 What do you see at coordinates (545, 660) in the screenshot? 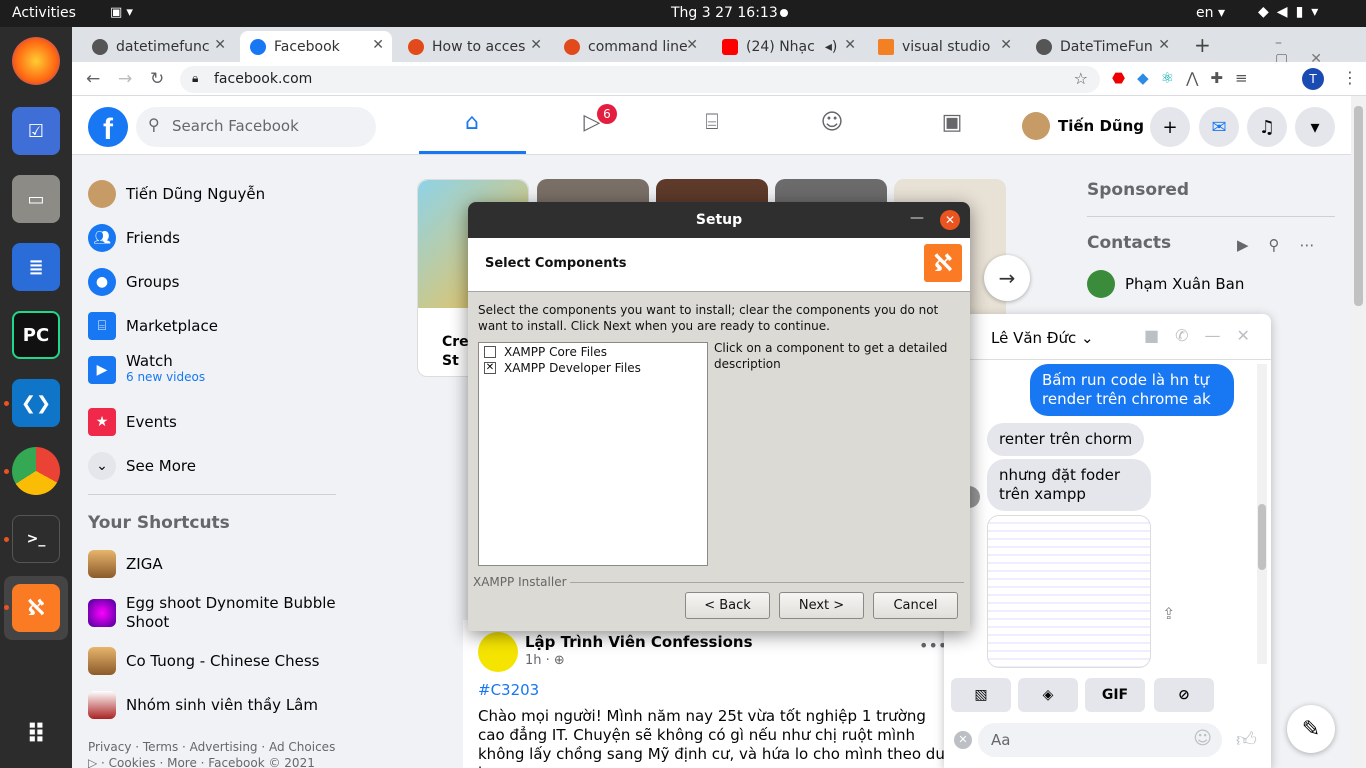
I see `post-time: 1h · ⊕` at bounding box center [545, 660].